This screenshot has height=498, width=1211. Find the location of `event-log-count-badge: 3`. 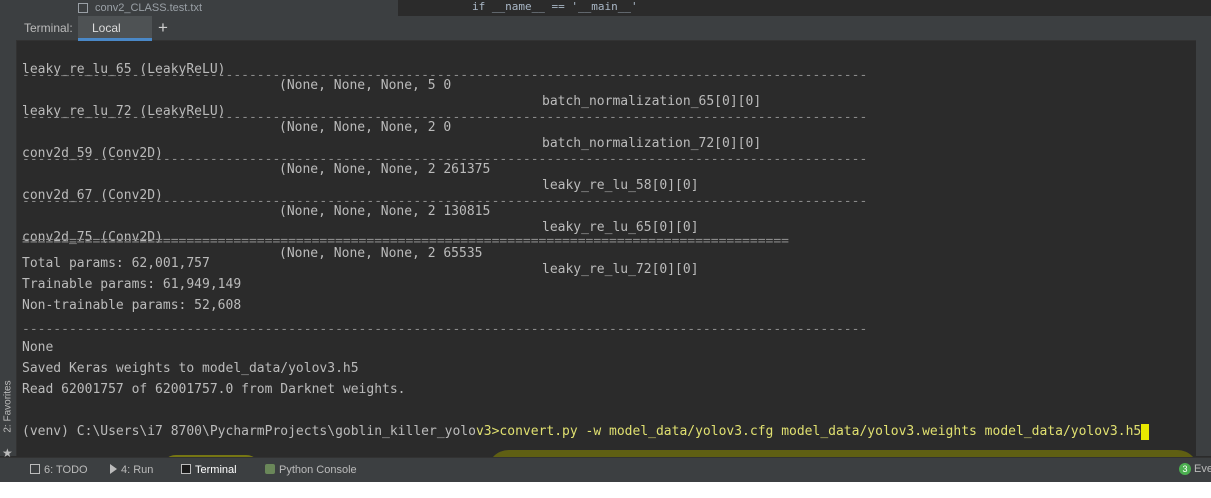

event-log-count-badge: 3 is located at coordinates (1185, 469).